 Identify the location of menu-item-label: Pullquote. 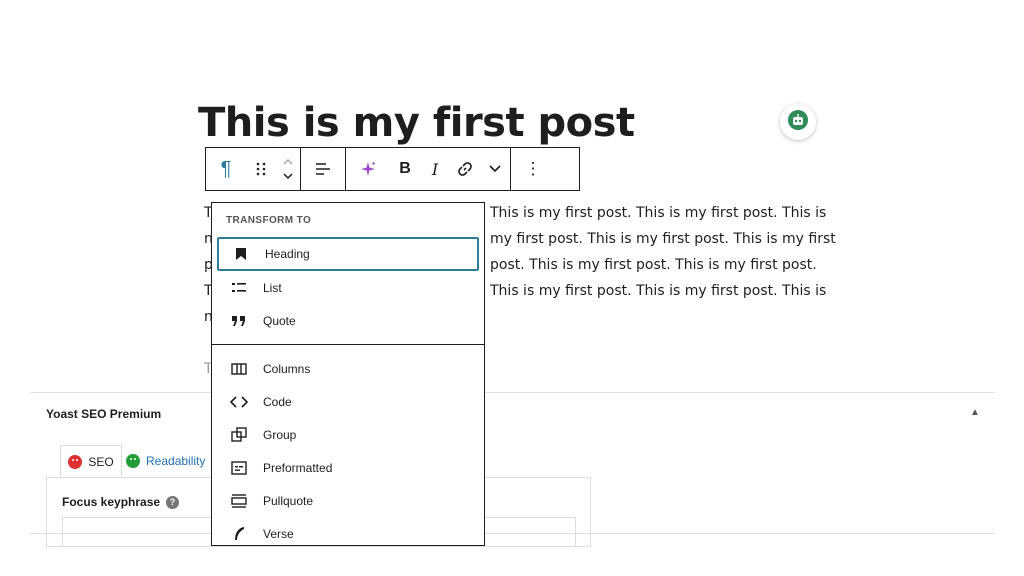
(288, 501).